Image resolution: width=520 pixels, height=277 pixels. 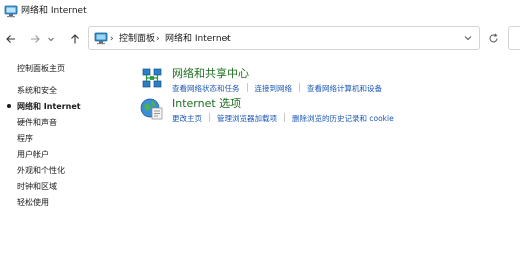 What do you see at coordinates (344, 88) in the screenshot?
I see `link-view-network-computers: 查看网络计算机和设备` at bounding box center [344, 88].